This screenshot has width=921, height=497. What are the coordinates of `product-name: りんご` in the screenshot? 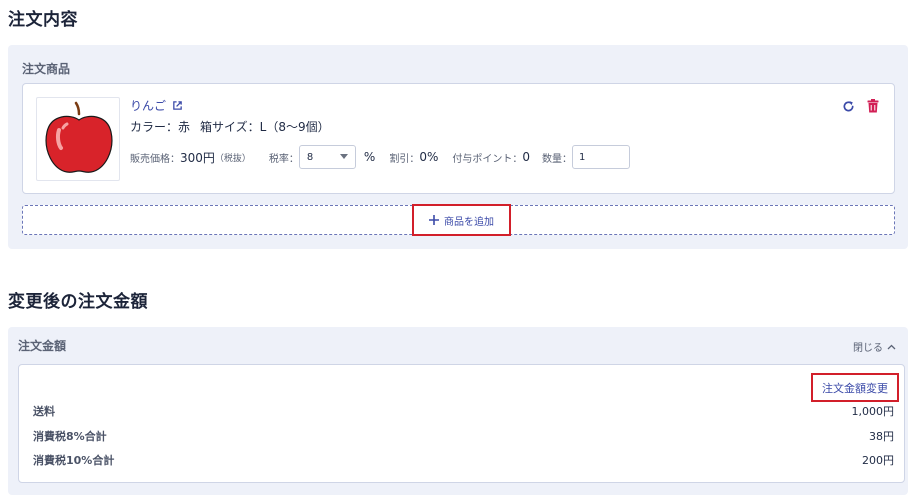 It's located at (148, 106).